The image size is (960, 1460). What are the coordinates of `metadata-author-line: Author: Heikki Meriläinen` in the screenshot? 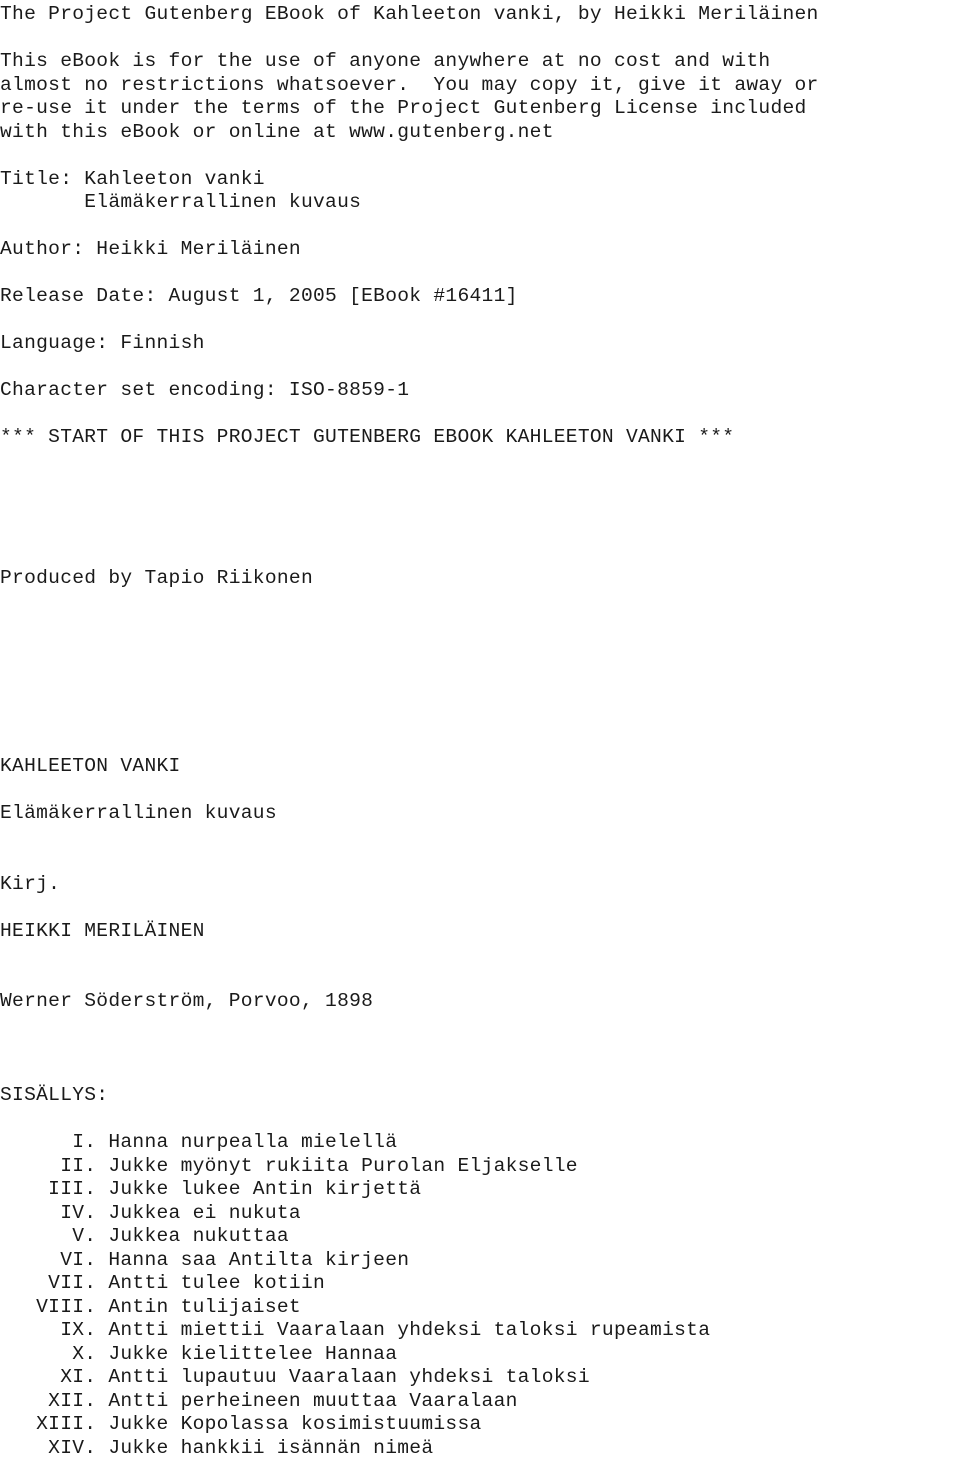 It's located at (150, 249).